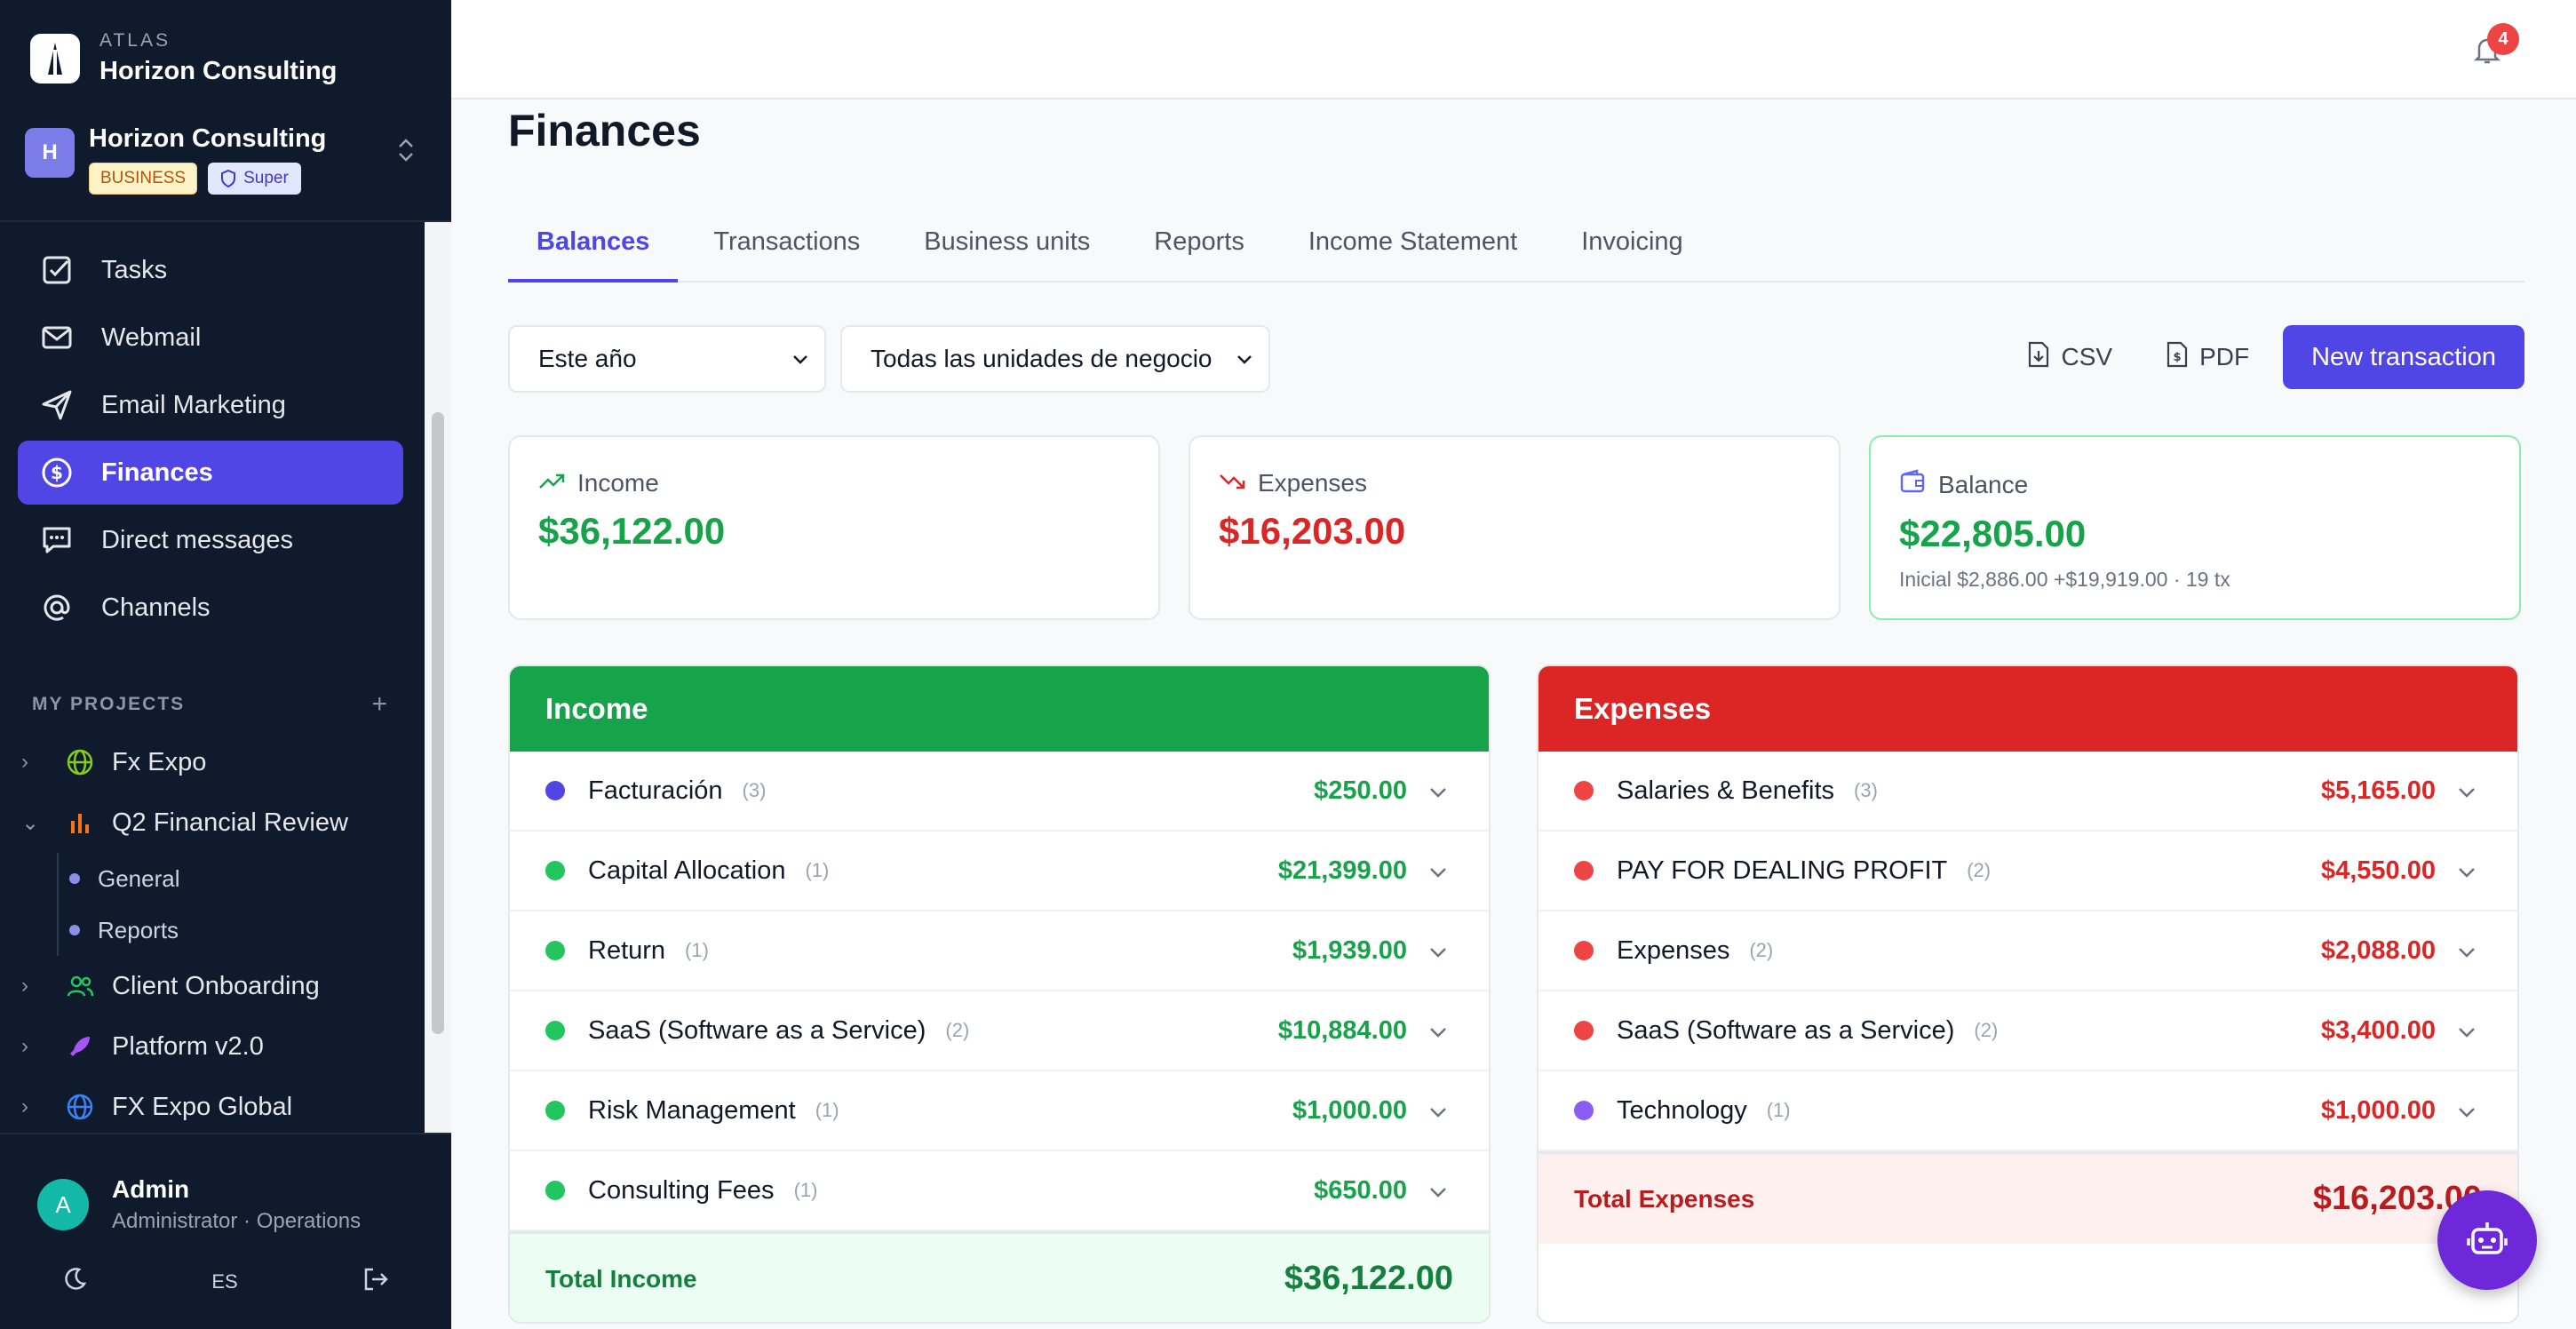  I want to click on check-square-icon, so click(57, 270).